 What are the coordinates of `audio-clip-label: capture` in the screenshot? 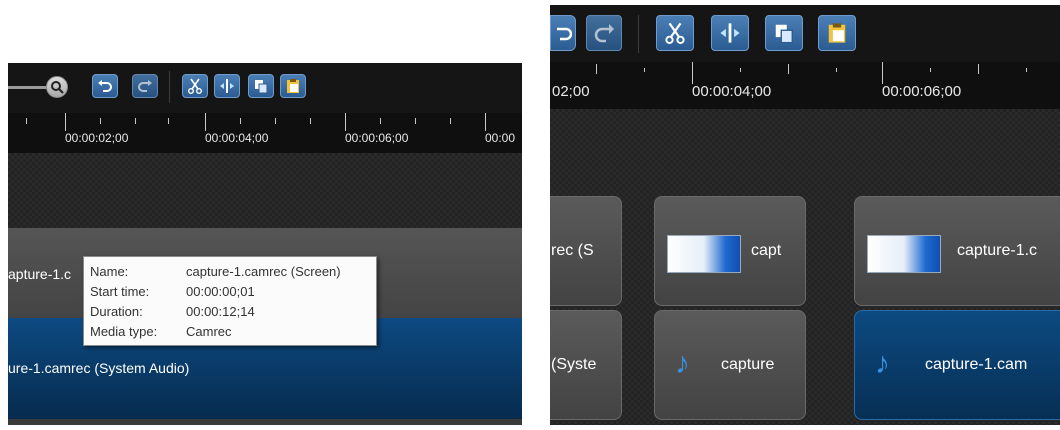 It's located at (748, 364).